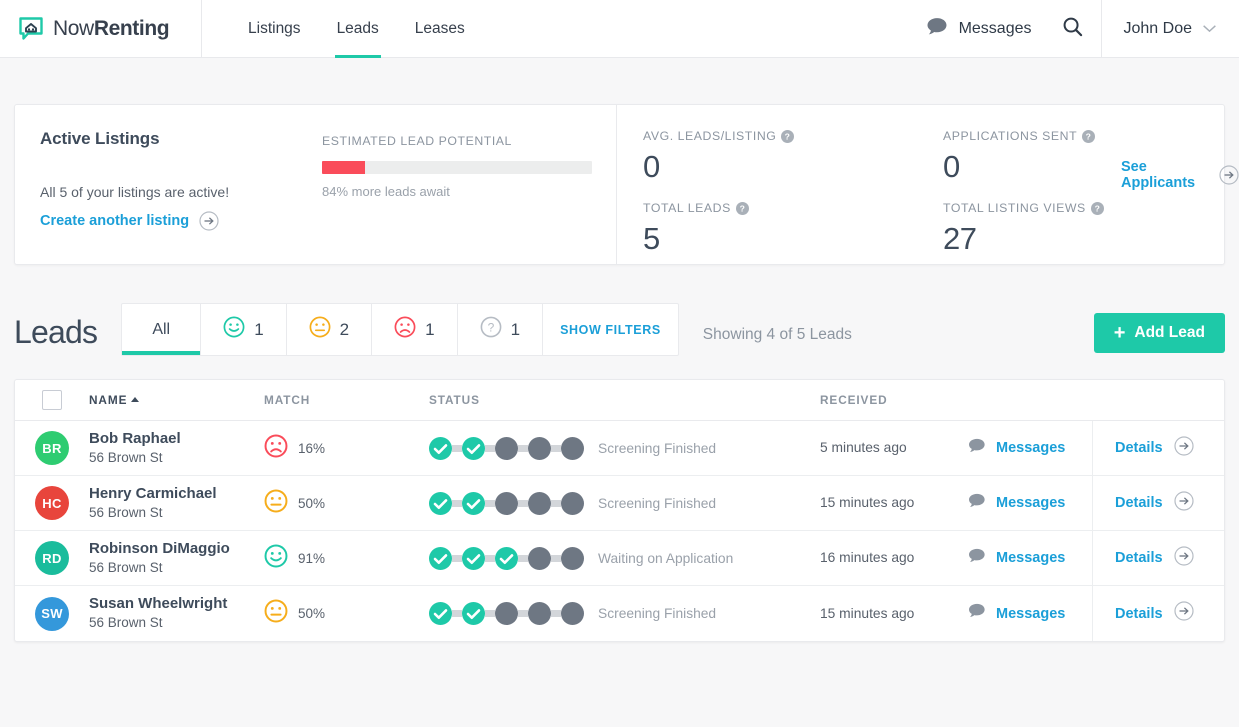 Image resolution: width=1239 pixels, height=727 pixels. What do you see at coordinates (52, 613) in the screenshot?
I see `avatar: SW` at bounding box center [52, 613].